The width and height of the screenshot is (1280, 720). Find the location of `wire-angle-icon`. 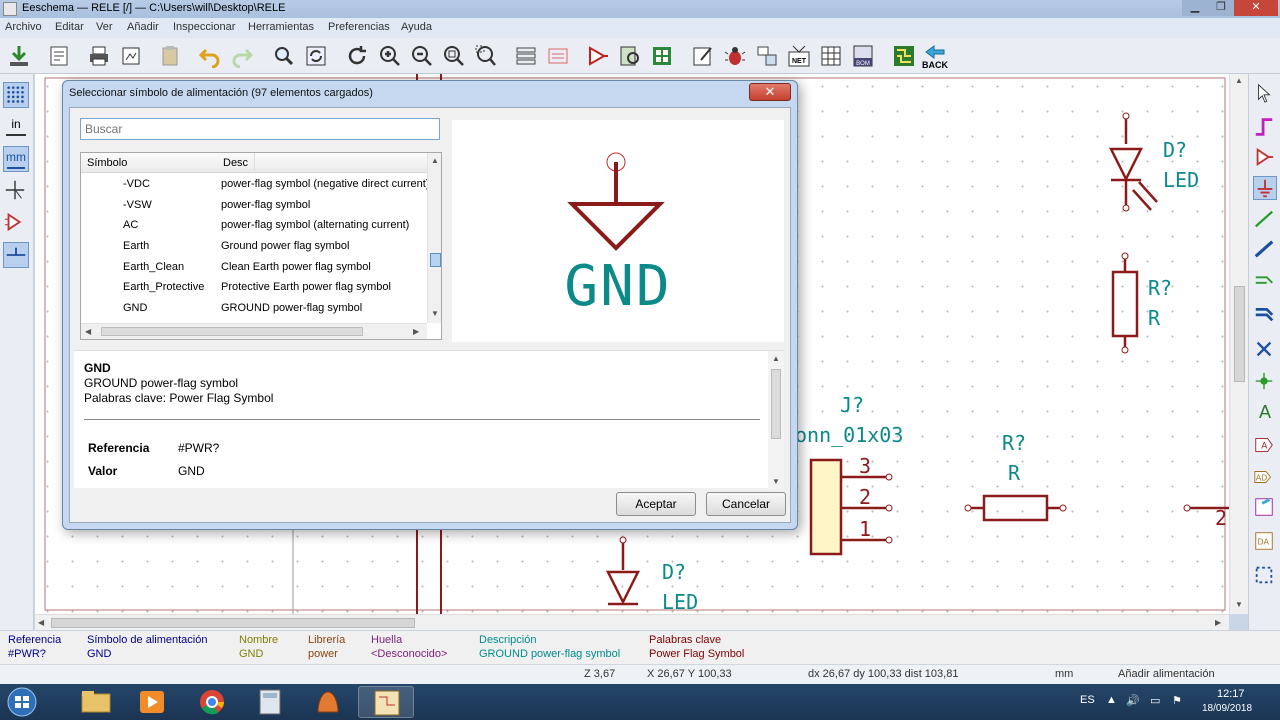

wire-angle-icon is located at coordinates (16, 255).